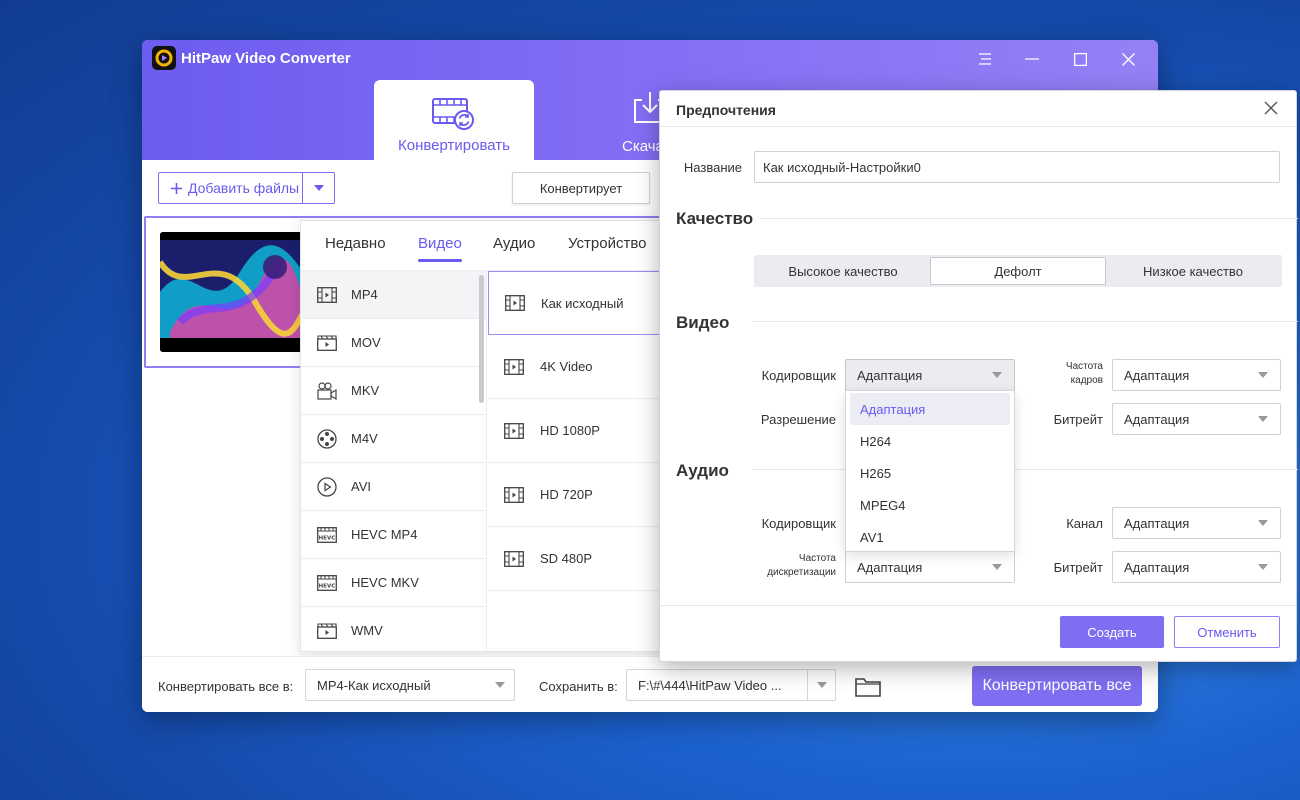  What do you see at coordinates (930, 567) in the screenshot?
I see `sample-rate-select: Адаптация` at bounding box center [930, 567].